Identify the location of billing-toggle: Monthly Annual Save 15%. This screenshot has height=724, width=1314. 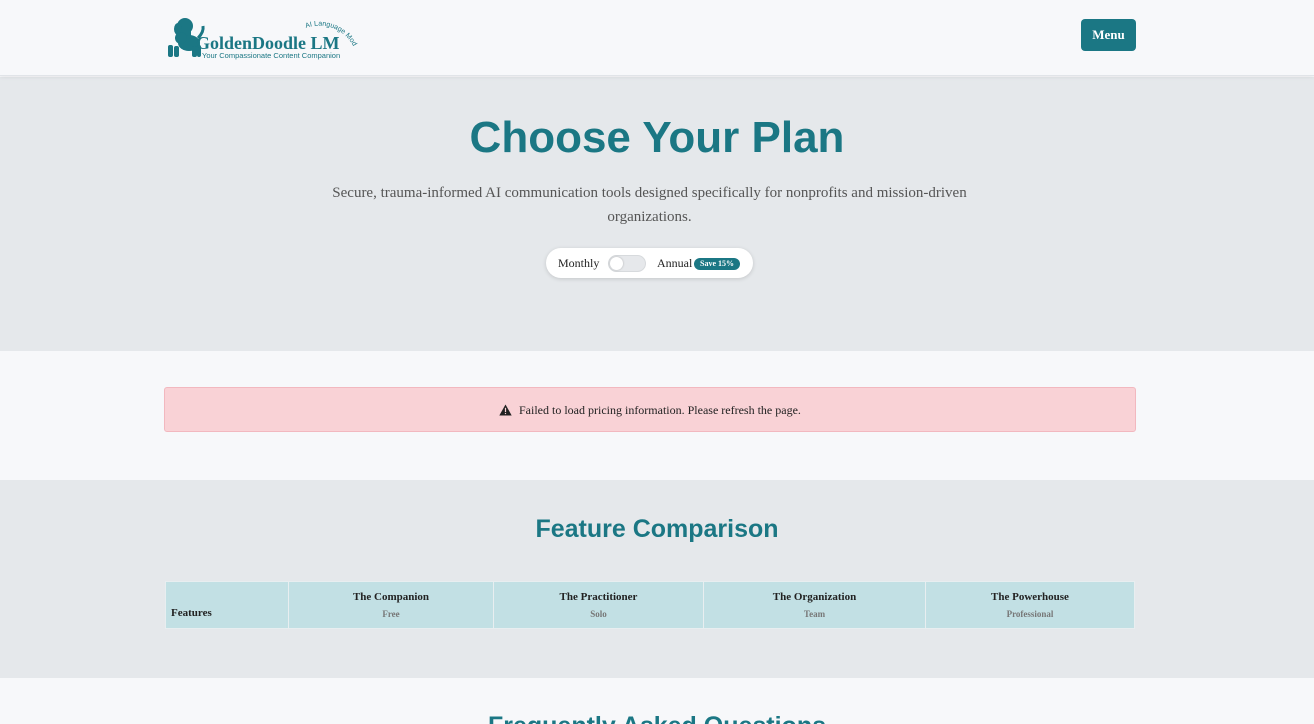
(649, 263).